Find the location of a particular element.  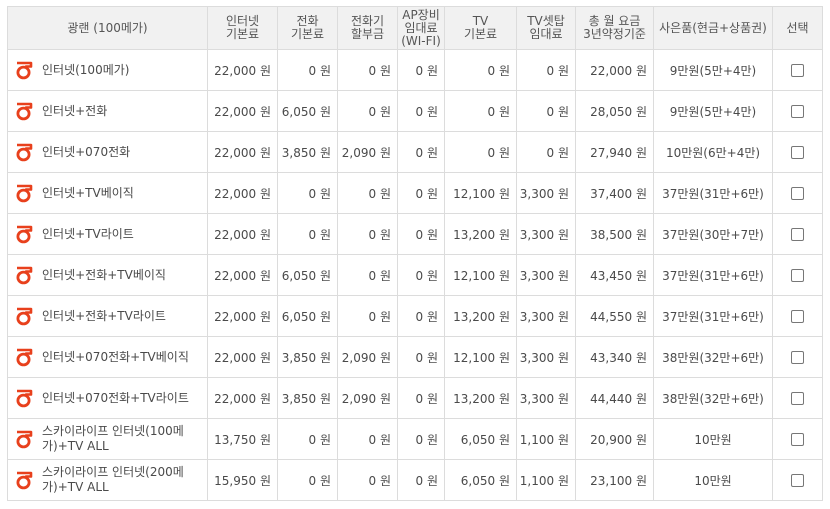

total-fee-cell: 22,000 원 is located at coordinates (614, 70).